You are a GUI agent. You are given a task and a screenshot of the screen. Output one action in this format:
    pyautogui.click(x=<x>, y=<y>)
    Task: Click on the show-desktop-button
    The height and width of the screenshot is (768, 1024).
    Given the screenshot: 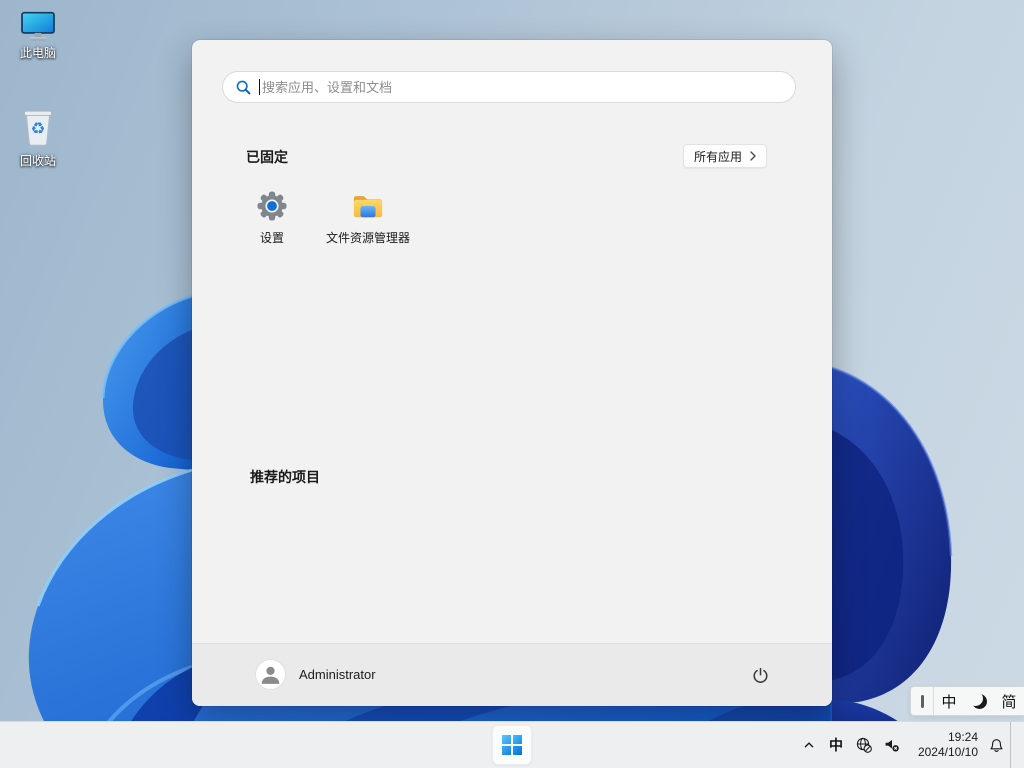 What is the action you would take?
    pyautogui.click(x=1015, y=745)
    